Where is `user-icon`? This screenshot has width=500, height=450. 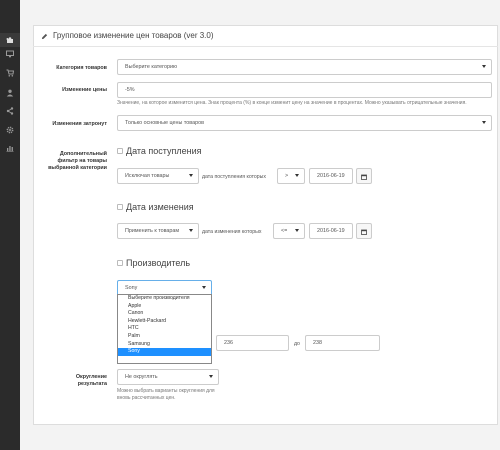 user-icon is located at coordinates (10, 93).